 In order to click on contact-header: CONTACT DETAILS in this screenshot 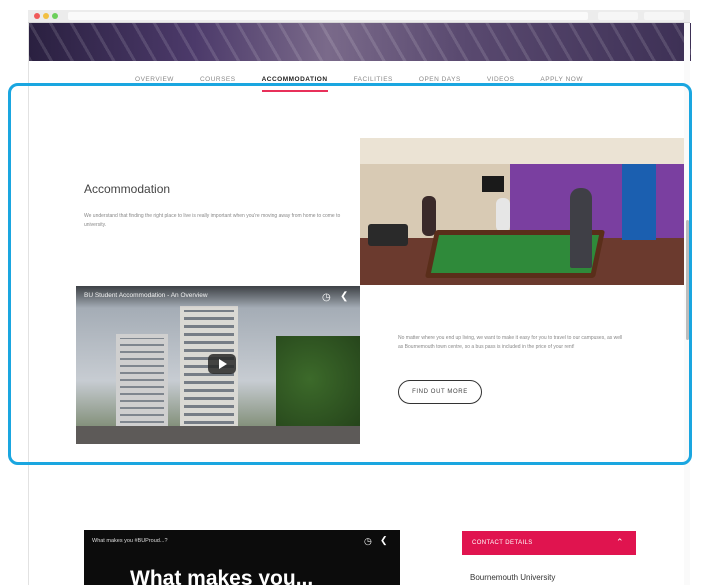, I will do `click(502, 543)`.